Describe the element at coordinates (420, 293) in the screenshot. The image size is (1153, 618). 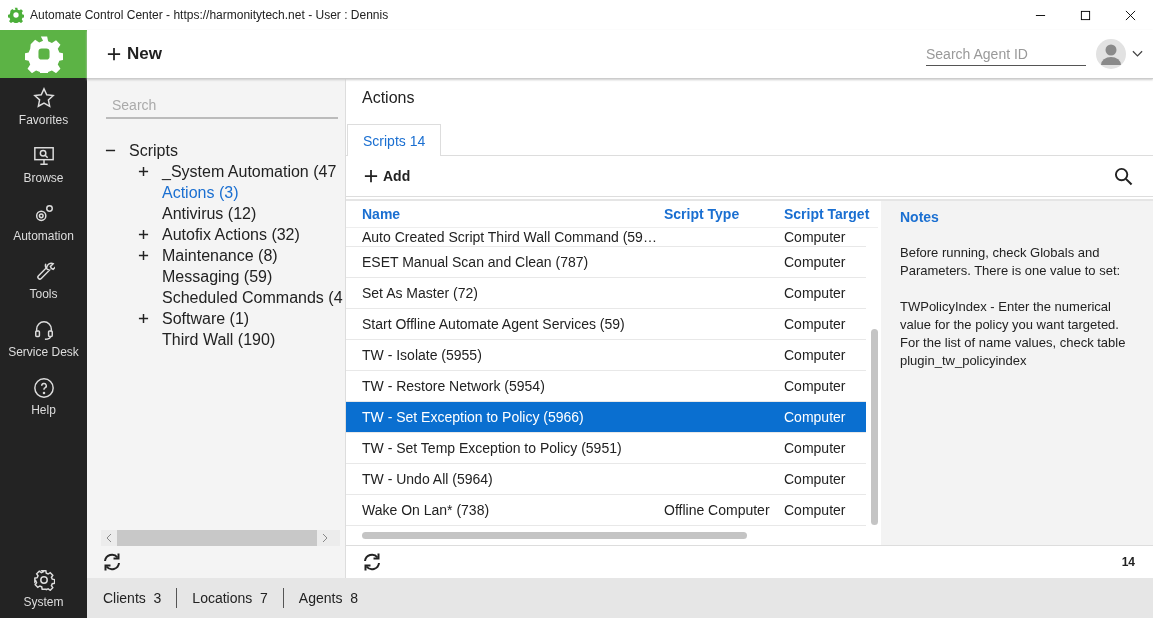
I see `table-cell-text: Set As Master (72)` at that location.